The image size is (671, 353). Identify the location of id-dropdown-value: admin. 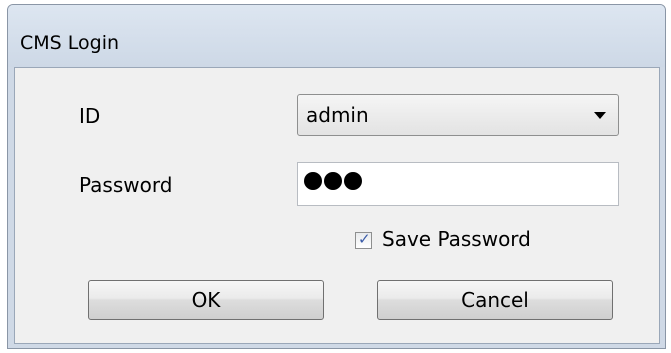
(337, 115).